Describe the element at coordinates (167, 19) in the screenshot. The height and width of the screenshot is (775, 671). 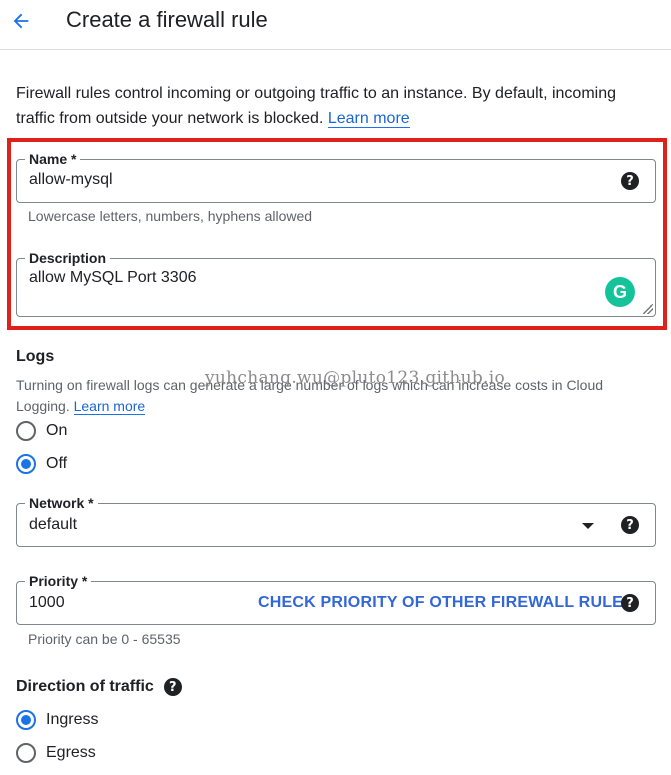
I see `page-title: Create a firewall rule` at that location.